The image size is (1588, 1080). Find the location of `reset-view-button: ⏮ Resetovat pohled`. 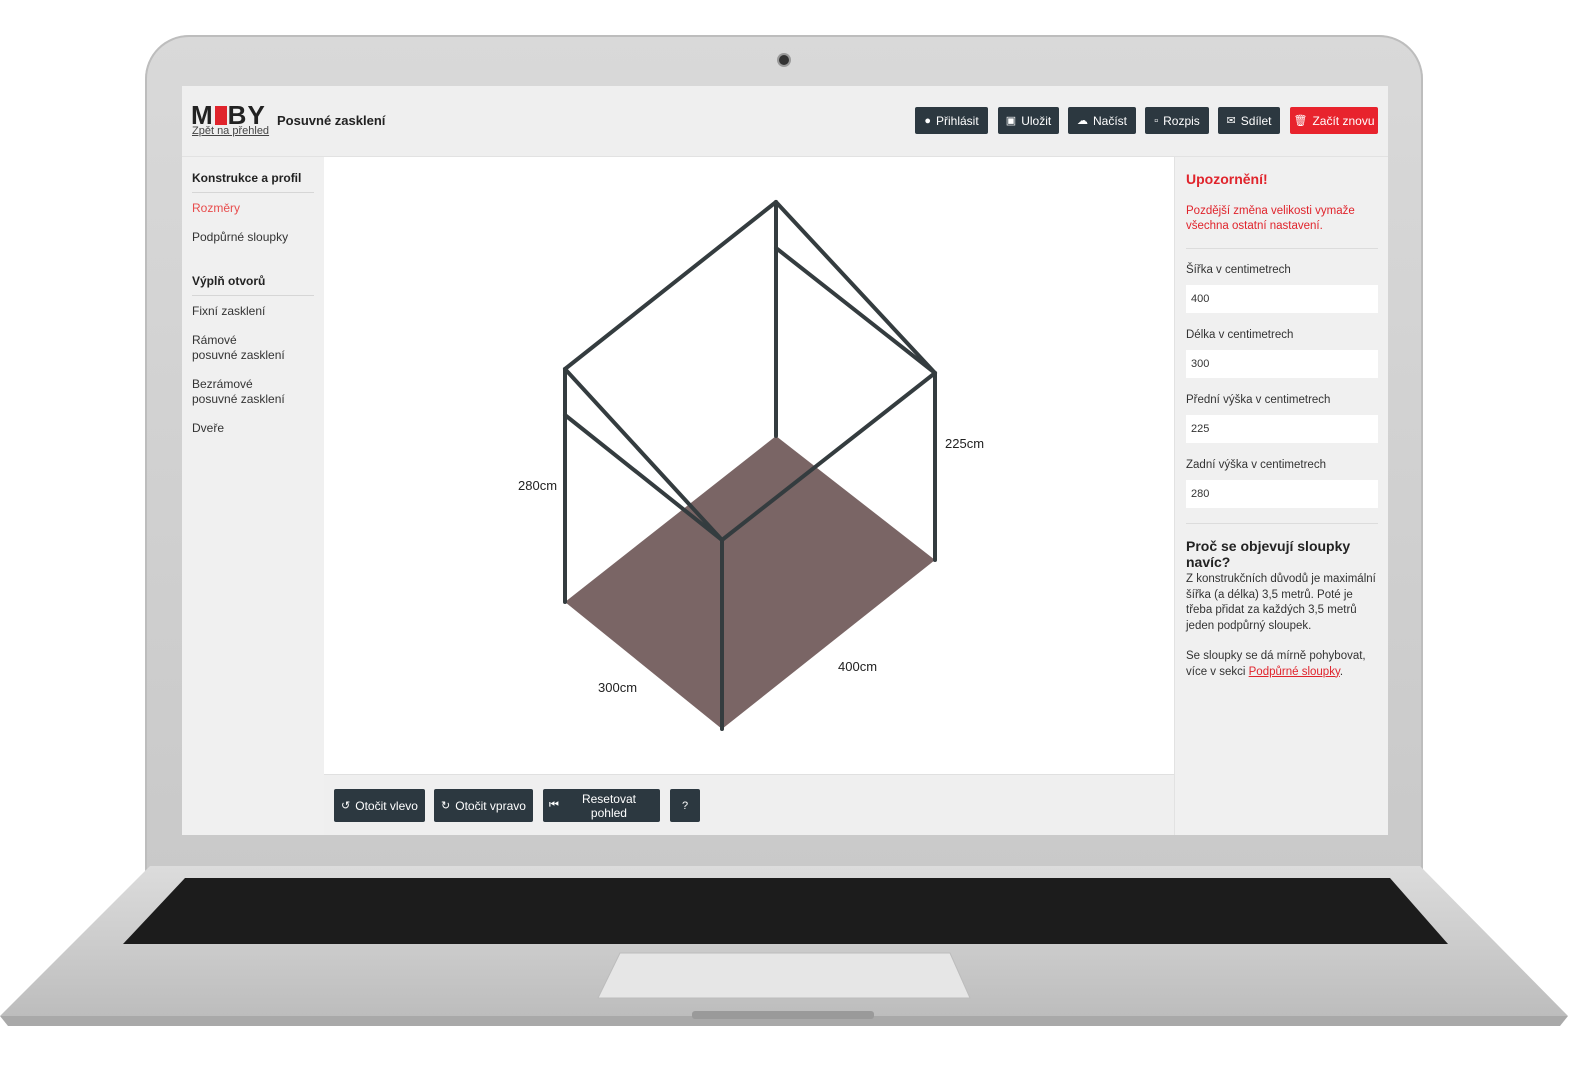

reset-view-button: ⏮ Resetovat pohled is located at coordinates (601, 805).